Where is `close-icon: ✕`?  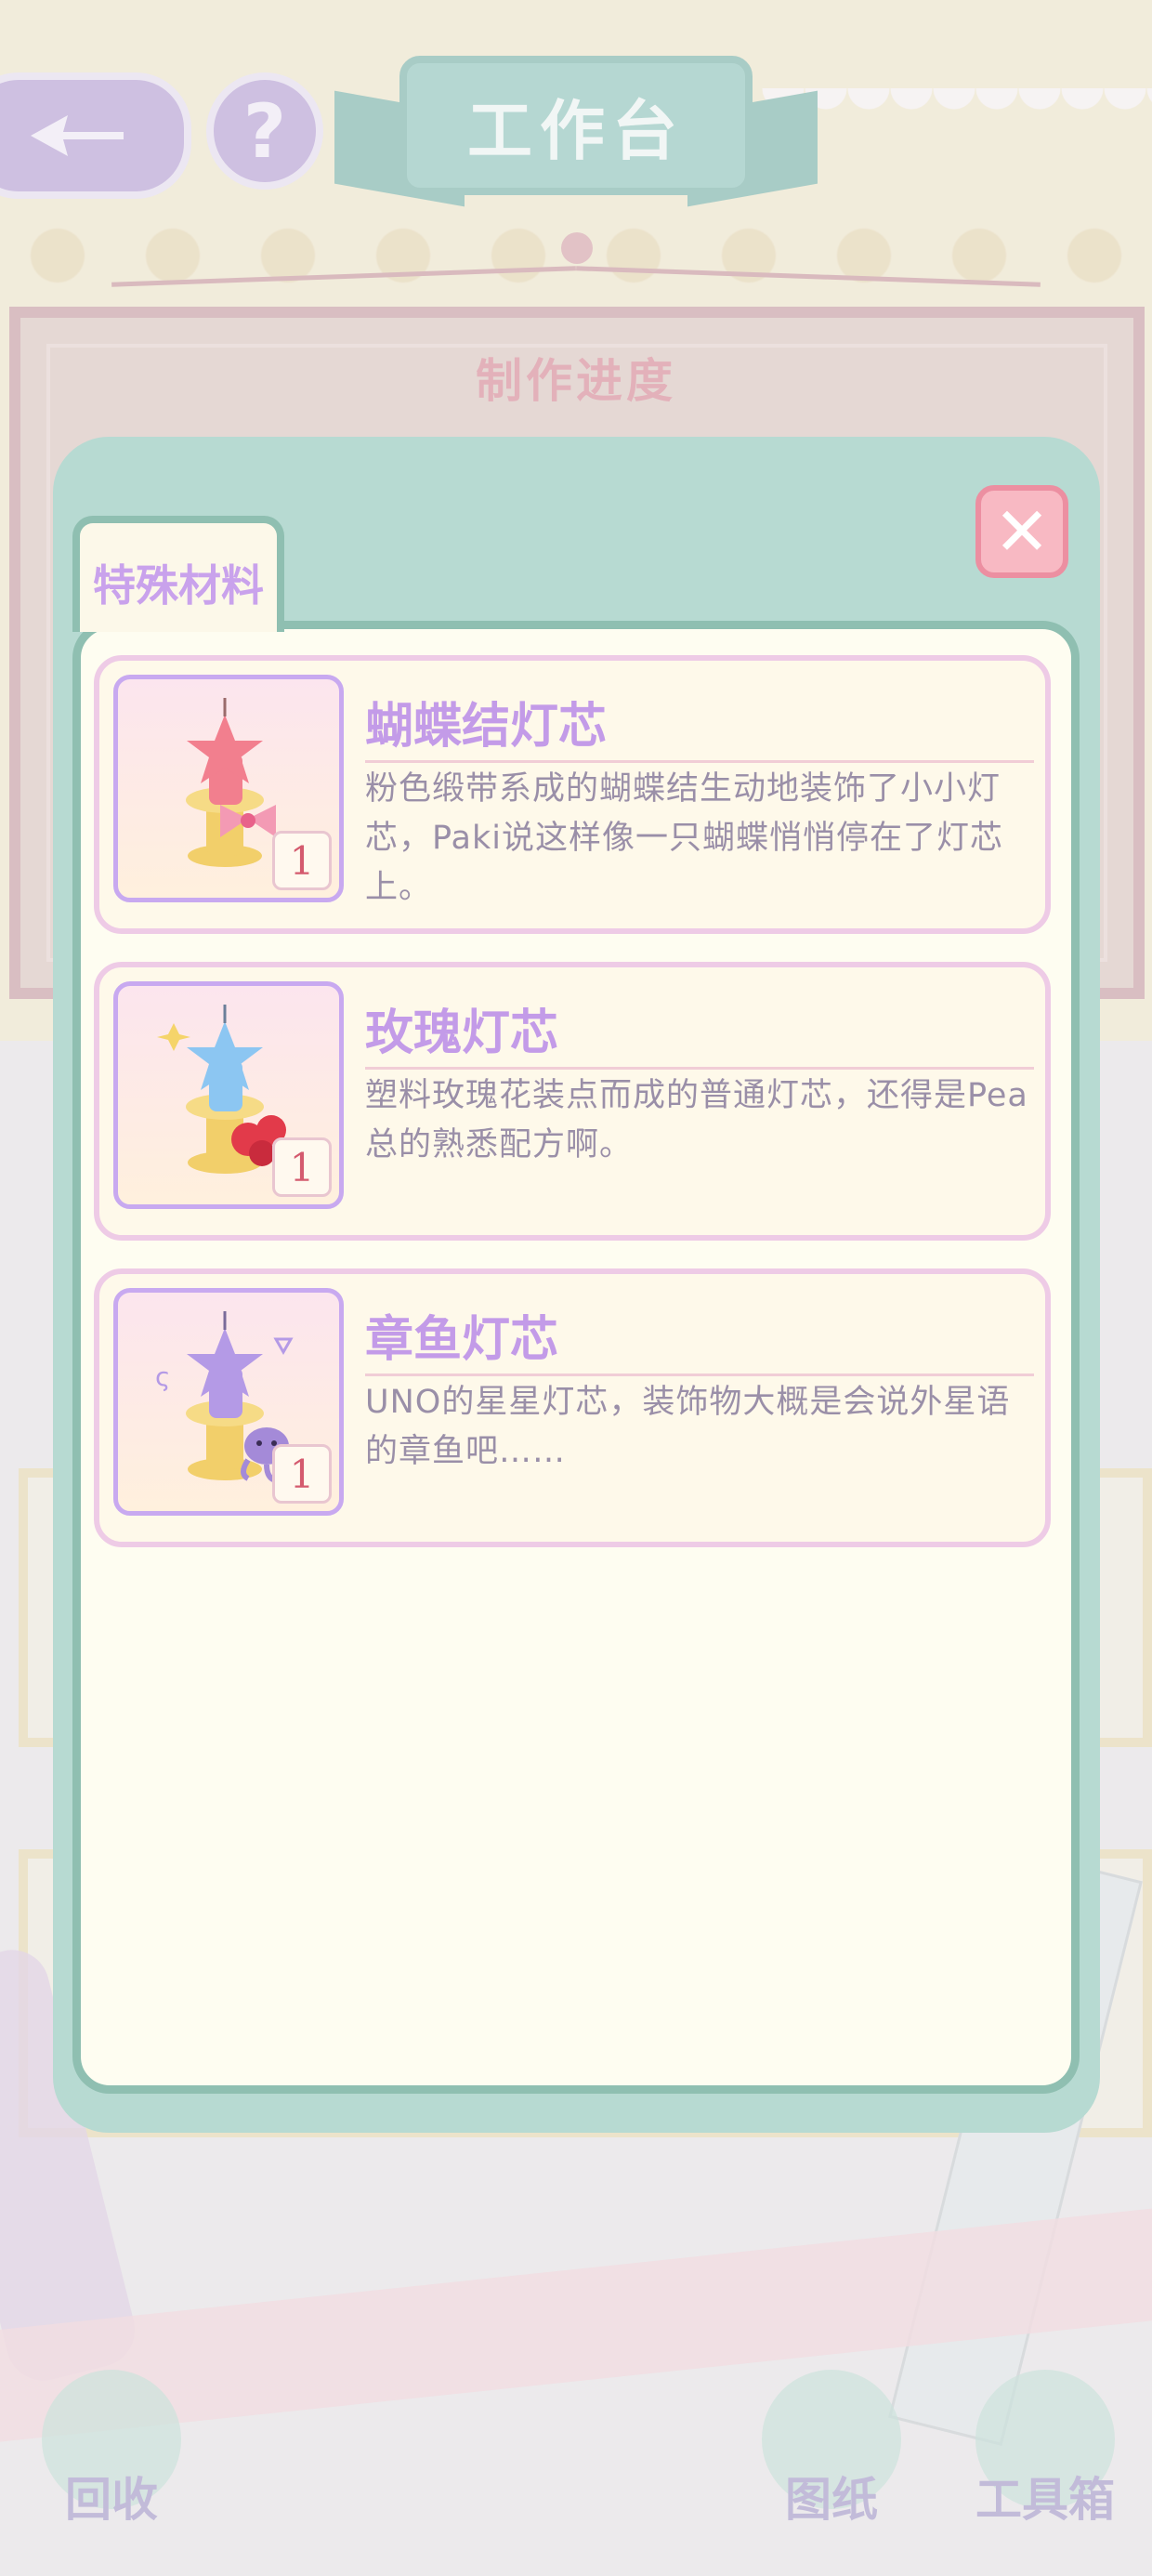 close-icon: ✕ is located at coordinates (1022, 532).